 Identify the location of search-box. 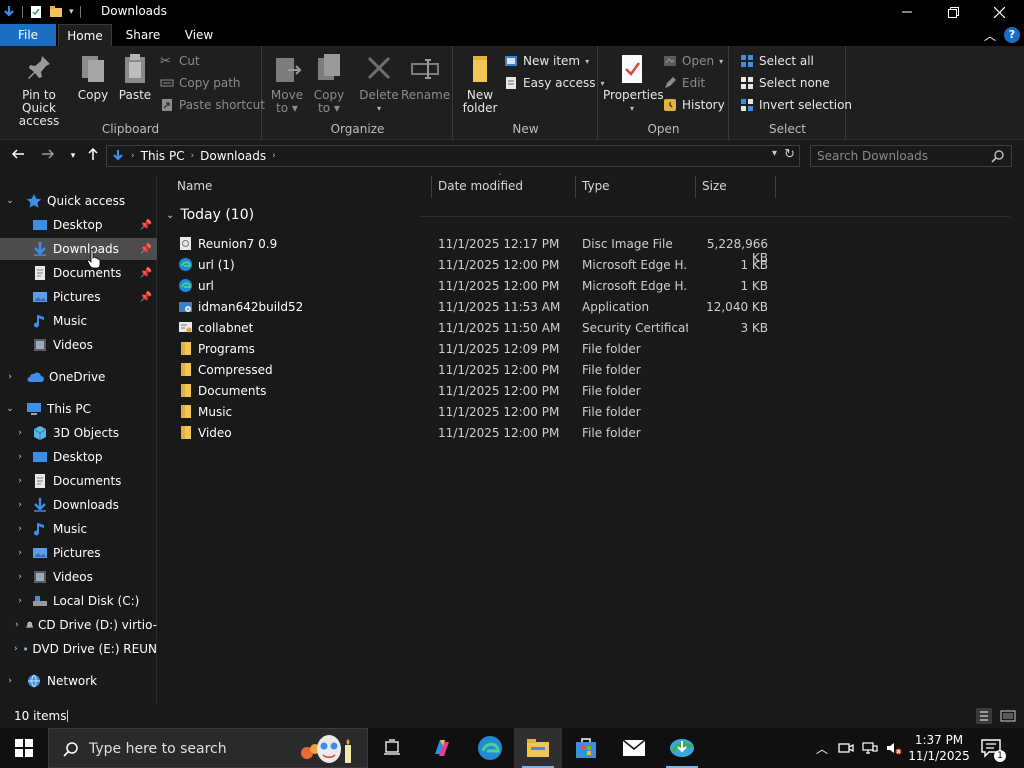
(911, 156).